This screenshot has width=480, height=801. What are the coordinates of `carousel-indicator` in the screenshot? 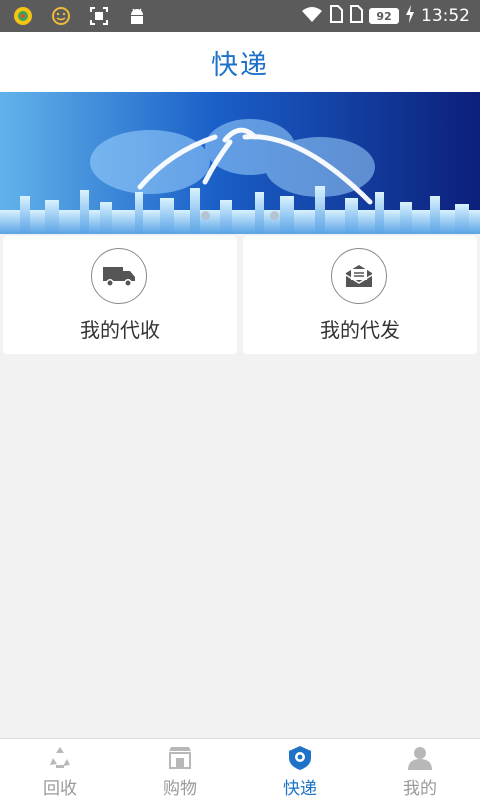 It's located at (240, 215).